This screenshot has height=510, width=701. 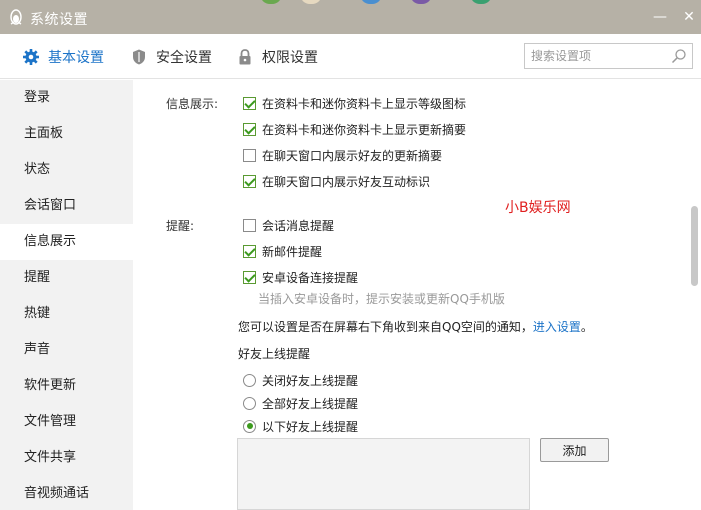 What do you see at coordinates (694, 295) in the screenshot?
I see `content-scrollbar` at bounding box center [694, 295].